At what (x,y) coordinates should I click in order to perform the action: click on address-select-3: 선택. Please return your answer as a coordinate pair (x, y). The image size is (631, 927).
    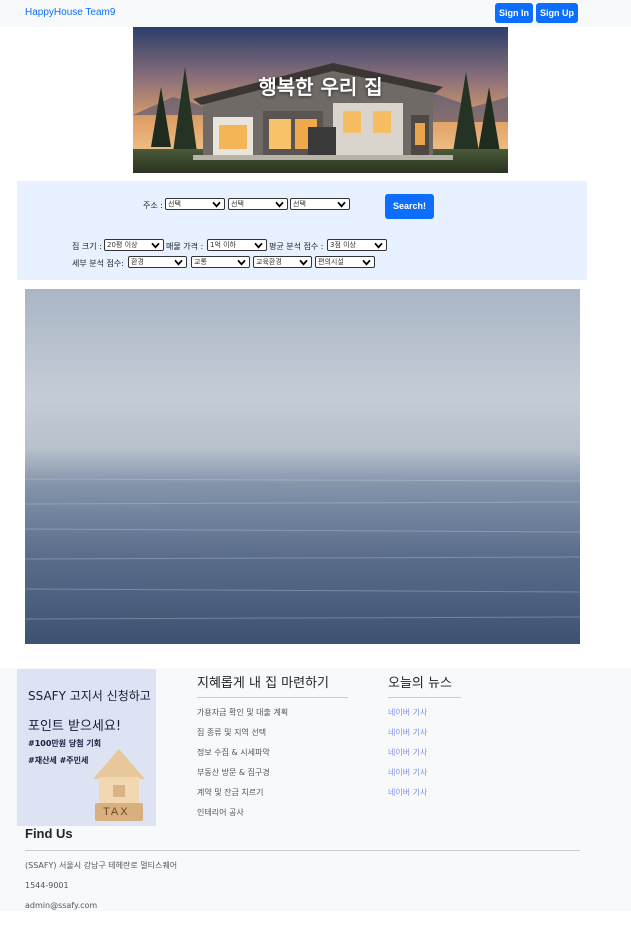
    Looking at the image, I should click on (320, 204).